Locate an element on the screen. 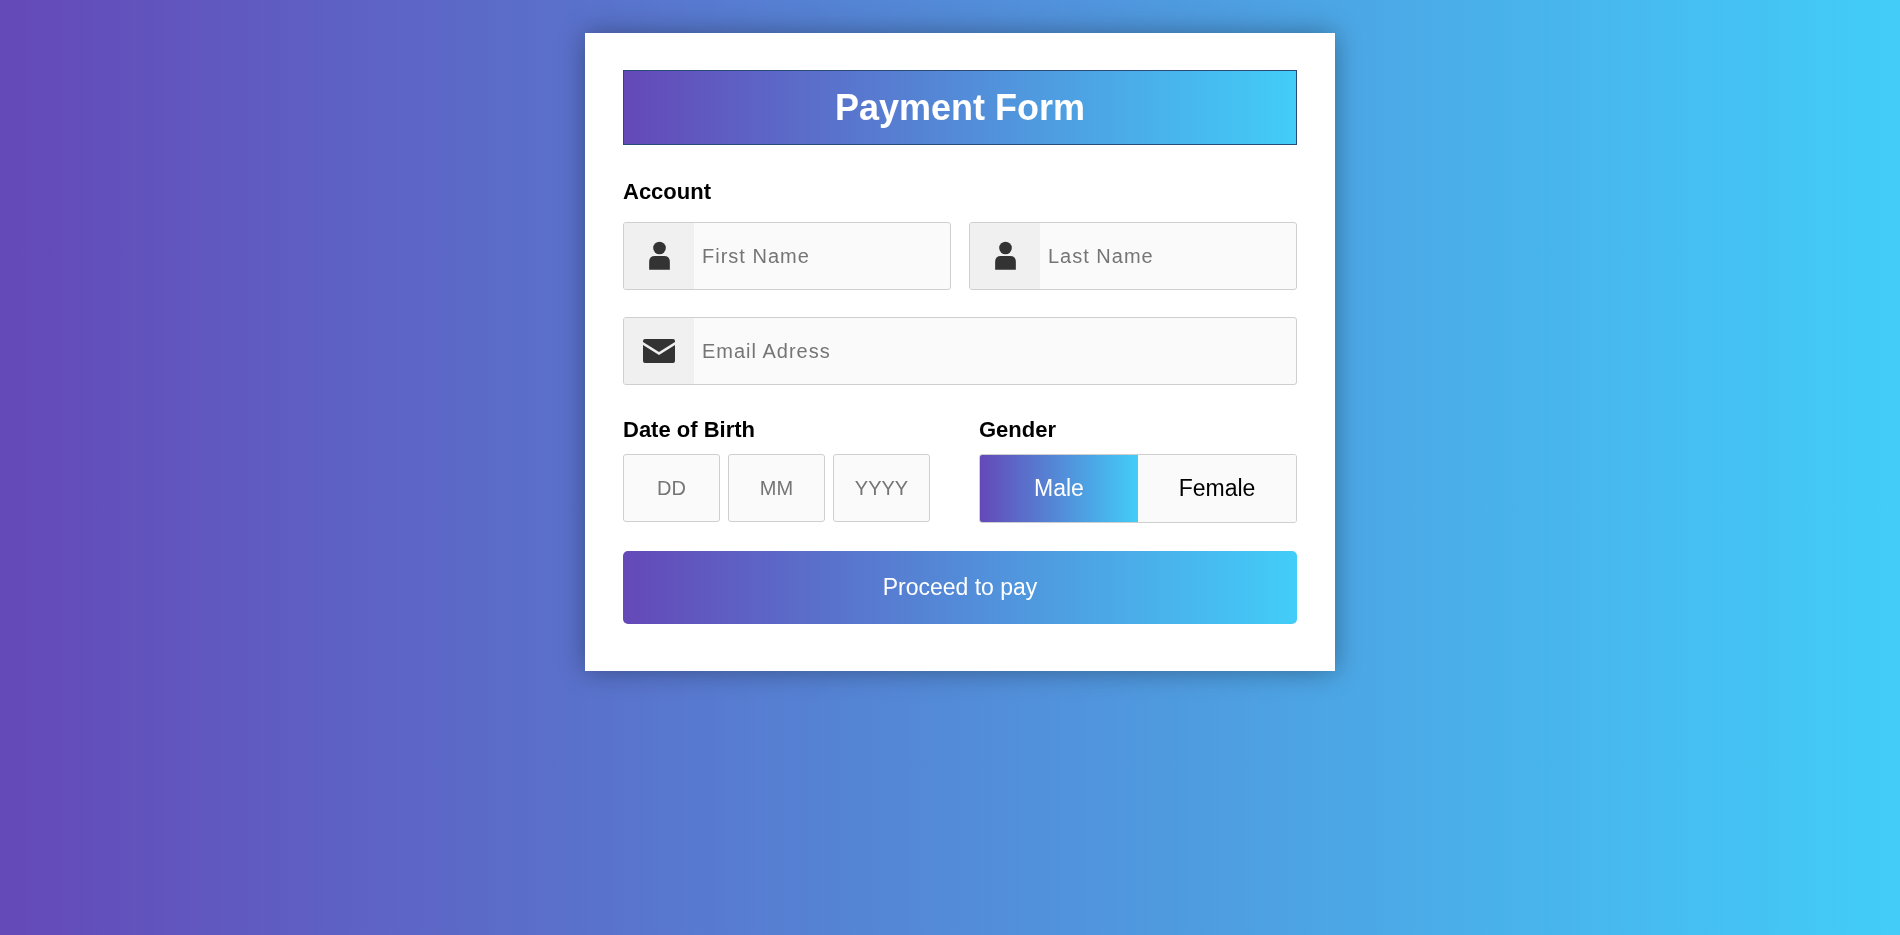  date-field: DD is located at coordinates (671, 488).